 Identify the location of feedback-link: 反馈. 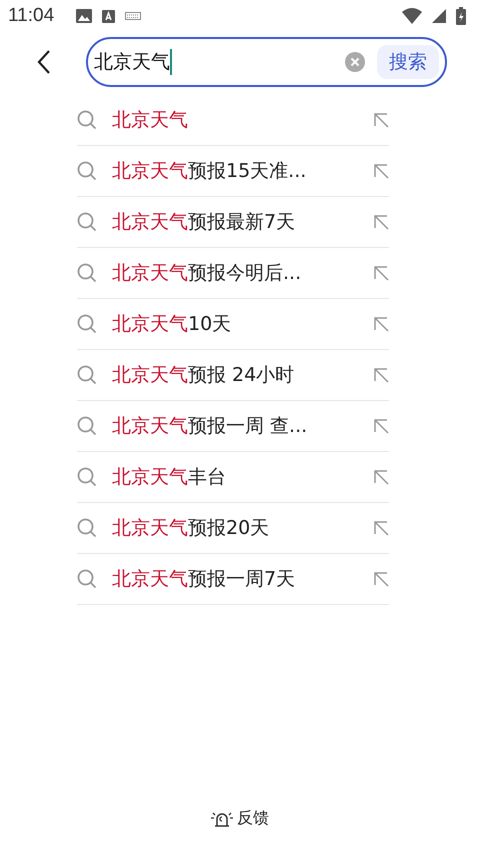
(253, 818).